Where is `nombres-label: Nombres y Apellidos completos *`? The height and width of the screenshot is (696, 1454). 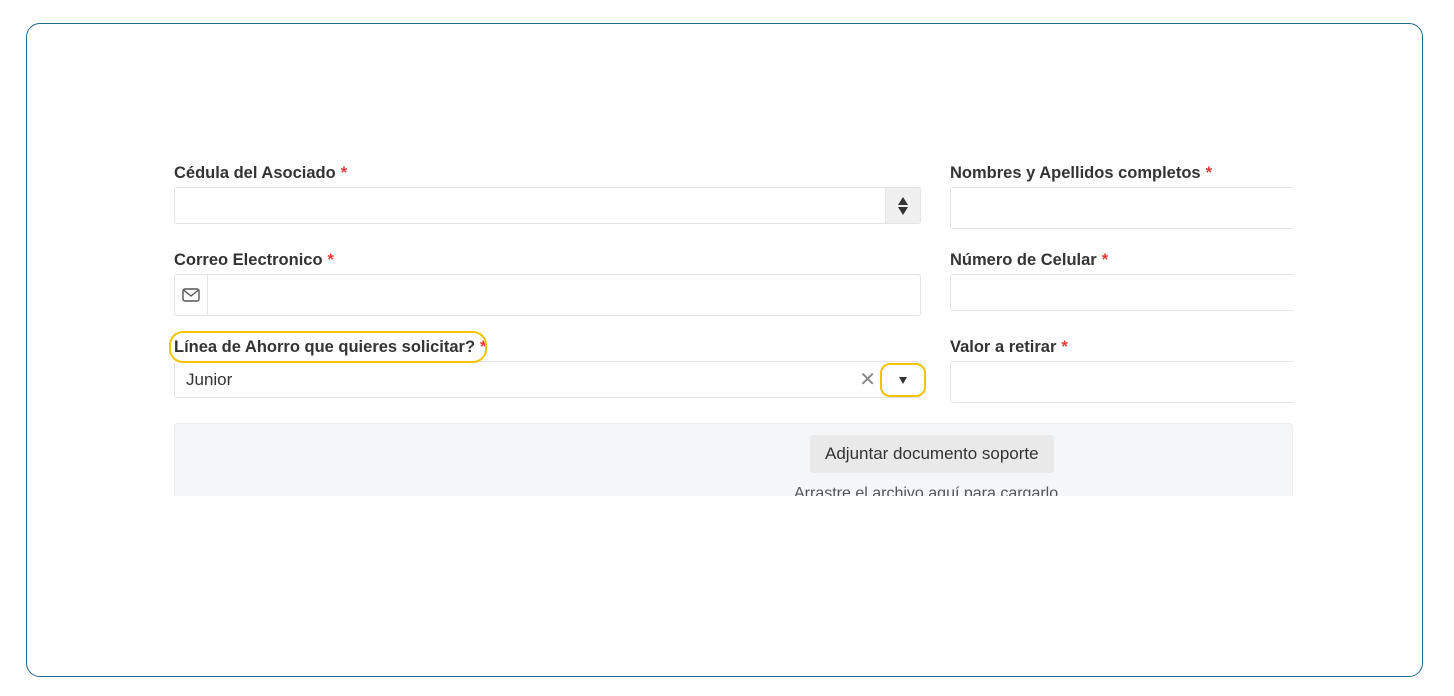 nombres-label: Nombres y Apellidos completos * is located at coordinates (1081, 173).